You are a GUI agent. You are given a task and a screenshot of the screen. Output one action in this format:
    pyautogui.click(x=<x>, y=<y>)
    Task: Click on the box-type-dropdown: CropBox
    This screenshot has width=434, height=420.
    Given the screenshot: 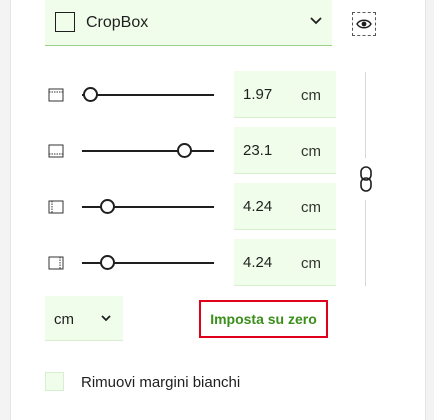 What is the action you would take?
    pyautogui.click(x=188, y=23)
    